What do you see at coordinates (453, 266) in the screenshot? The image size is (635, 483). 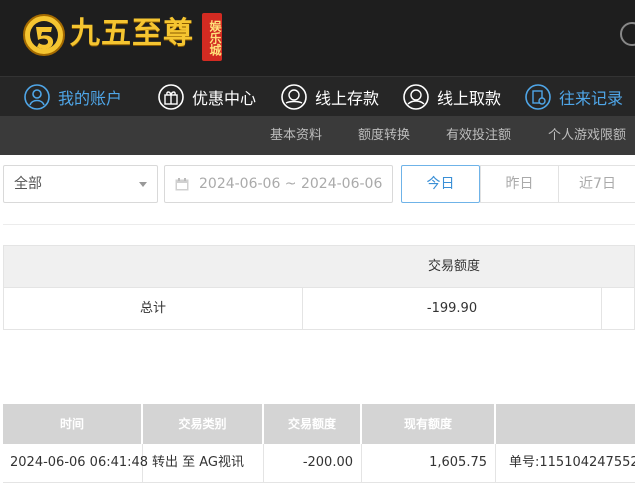 I see `summary-column-header: 交易额度` at bounding box center [453, 266].